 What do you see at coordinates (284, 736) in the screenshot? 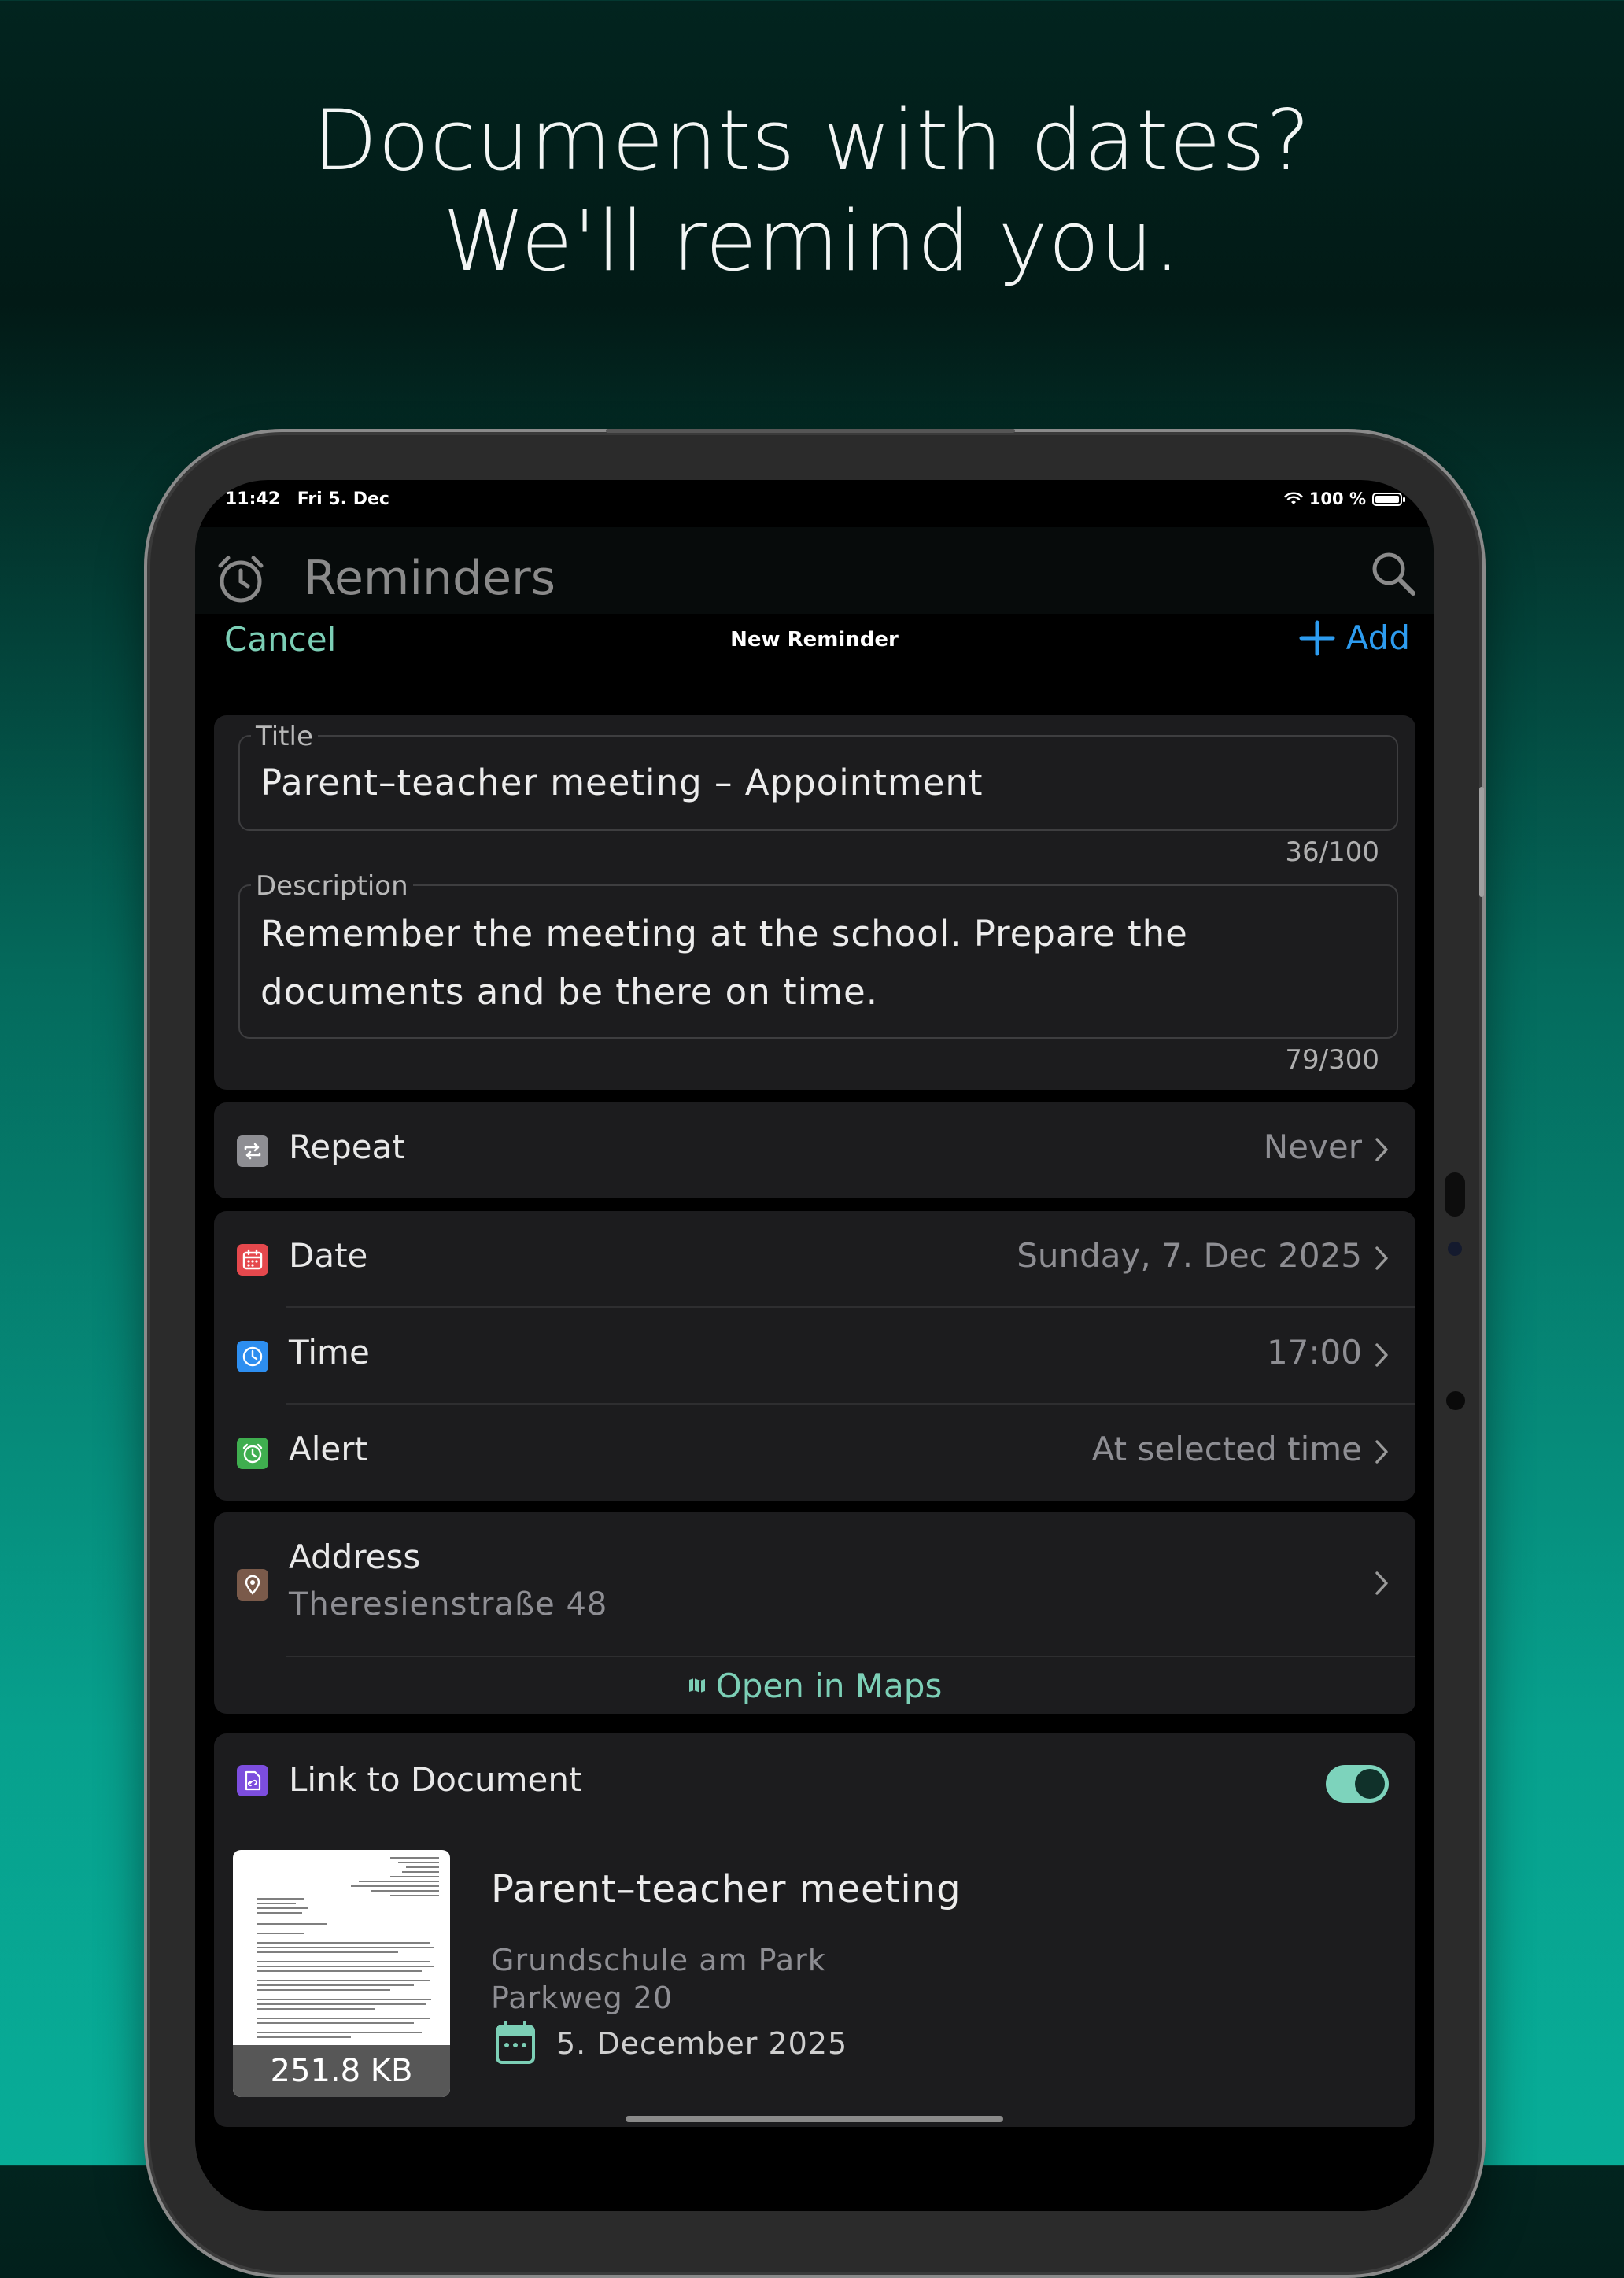
I see `title-field-label: Title` at bounding box center [284, 736].